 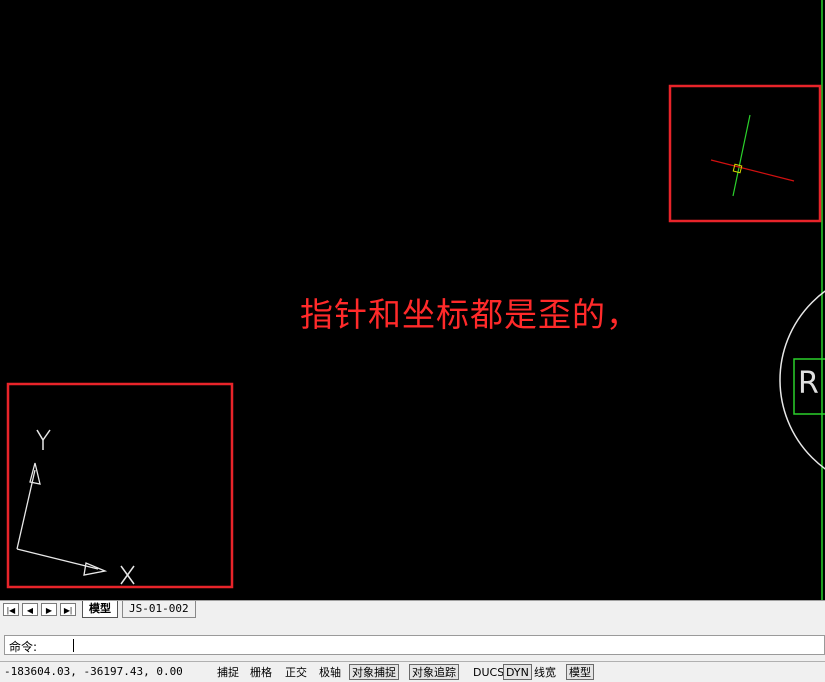 I want to click on text-caret, so click(x=73, y=645).